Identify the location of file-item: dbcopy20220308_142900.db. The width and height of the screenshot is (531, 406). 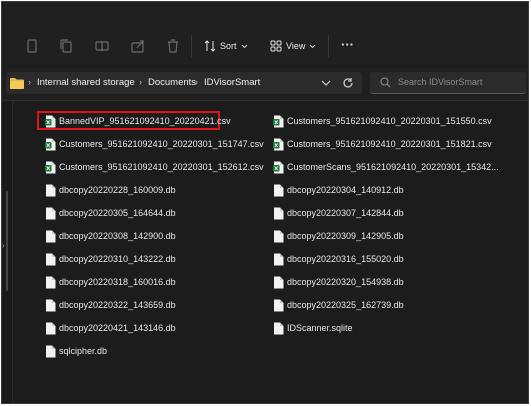
(110, 236).